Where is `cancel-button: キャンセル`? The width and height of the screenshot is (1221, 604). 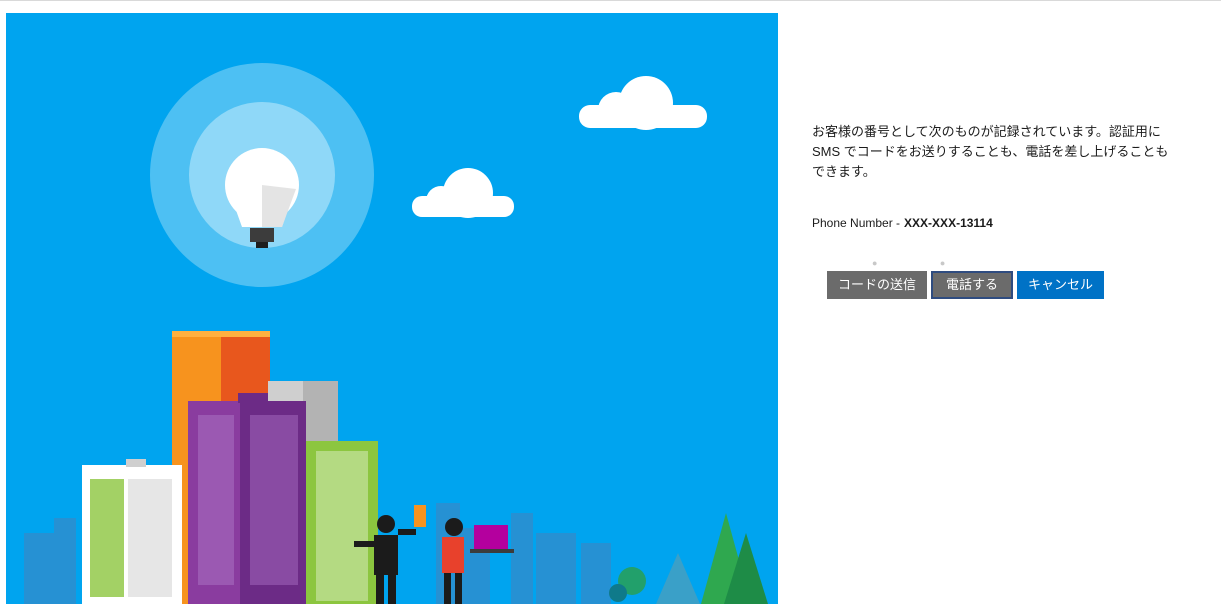 cancel-button: キャンセル is located at coordinates (1060, 285).